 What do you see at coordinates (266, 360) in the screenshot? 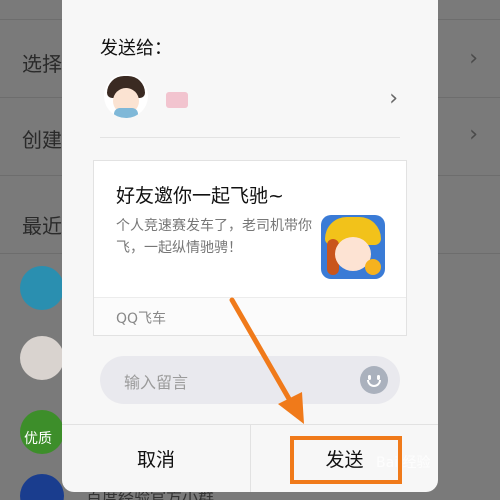
I see `annotation-arrow` at bounding box center [266, 360].